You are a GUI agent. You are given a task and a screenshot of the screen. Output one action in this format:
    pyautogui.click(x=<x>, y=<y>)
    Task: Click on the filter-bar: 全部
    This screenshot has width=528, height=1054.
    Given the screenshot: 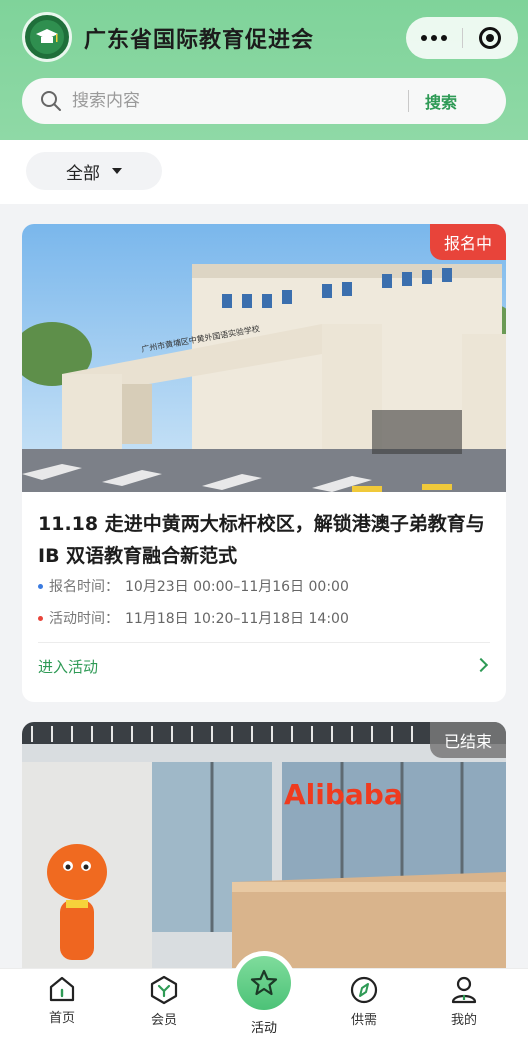 What is the action you would take?
    pyautogui.click(x=264, y=172)
    